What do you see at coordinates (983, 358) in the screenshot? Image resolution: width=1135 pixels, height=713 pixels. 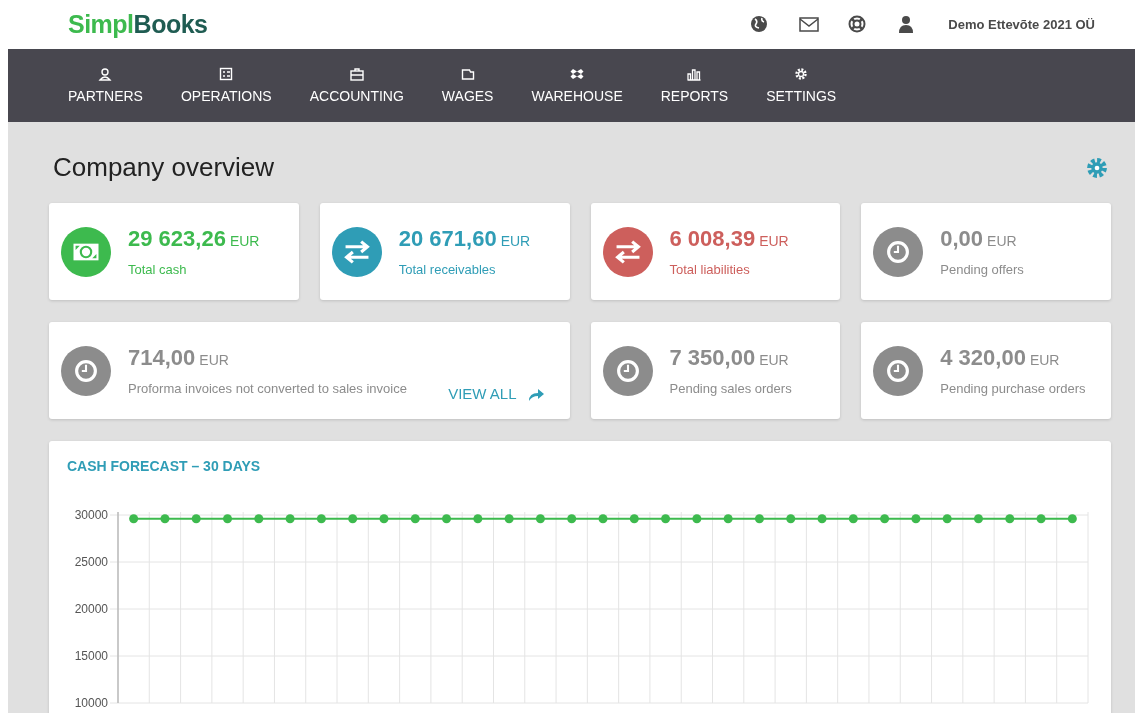 I see `amount: 4 320,00` at bounding box center [983, 358].